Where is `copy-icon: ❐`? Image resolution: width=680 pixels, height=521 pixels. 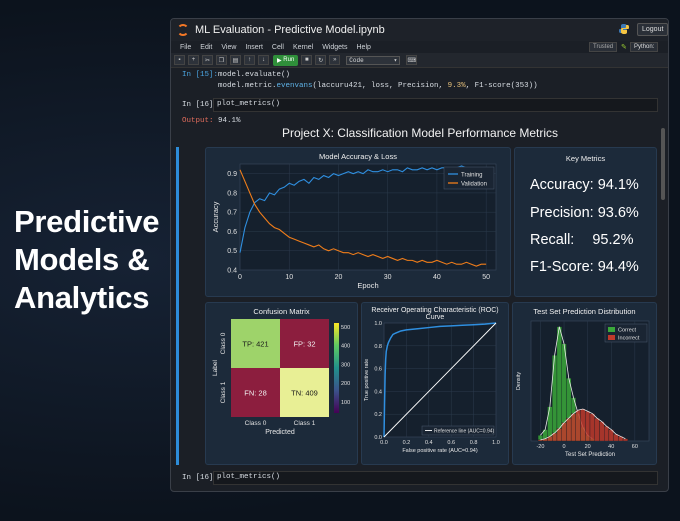
copy-icon: ❐ is located at coordinates (221, 60).